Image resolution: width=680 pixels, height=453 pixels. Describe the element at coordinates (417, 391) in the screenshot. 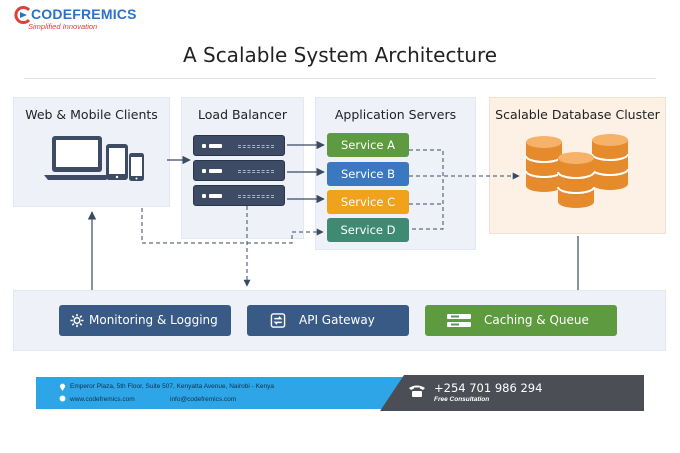

I see `phone-icon` at that location.